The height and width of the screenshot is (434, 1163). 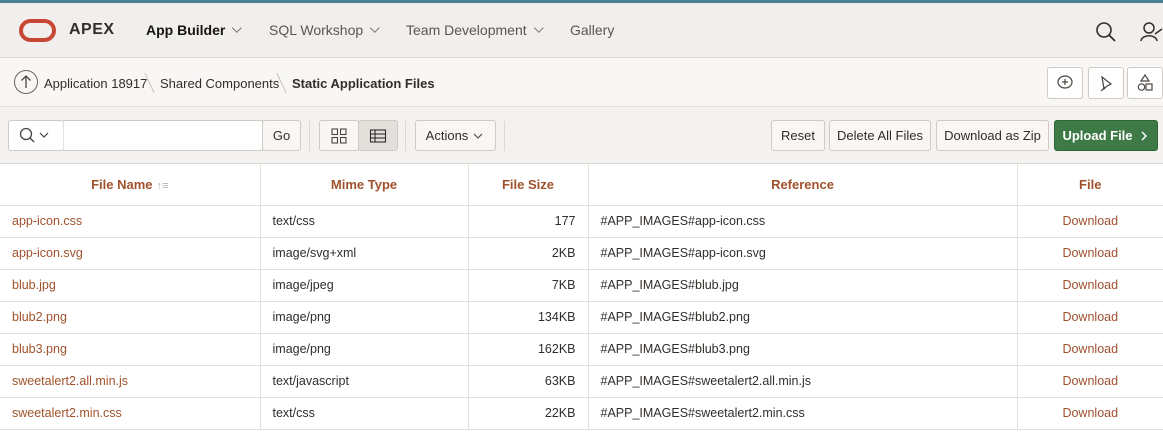 What do you see at coordinates (803, 317) in the screenshot?
I see `reference-cell: #APP_IMAGES#blub2.png` at bounding box center [803, 317].